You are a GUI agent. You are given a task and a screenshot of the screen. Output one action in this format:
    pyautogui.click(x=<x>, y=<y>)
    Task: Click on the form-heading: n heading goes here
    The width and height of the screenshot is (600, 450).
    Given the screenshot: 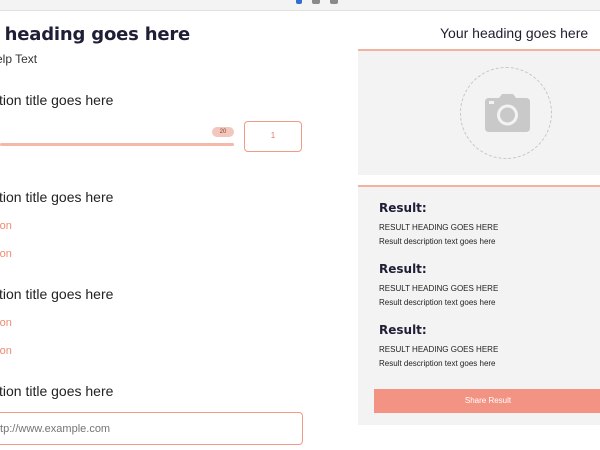 What is the action you would take?
    pyautogui.click(x=95, y=34)
    